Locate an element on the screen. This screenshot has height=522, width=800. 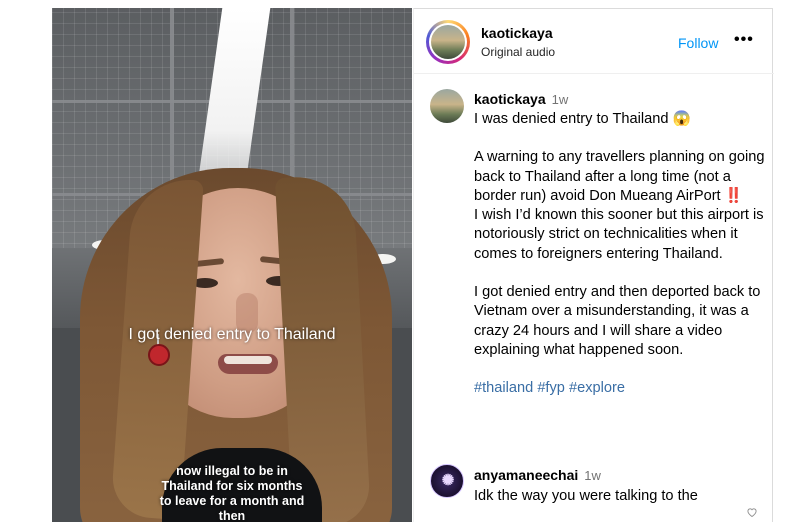
hashtag-link: #fyp is located at coordinates (551, 388).